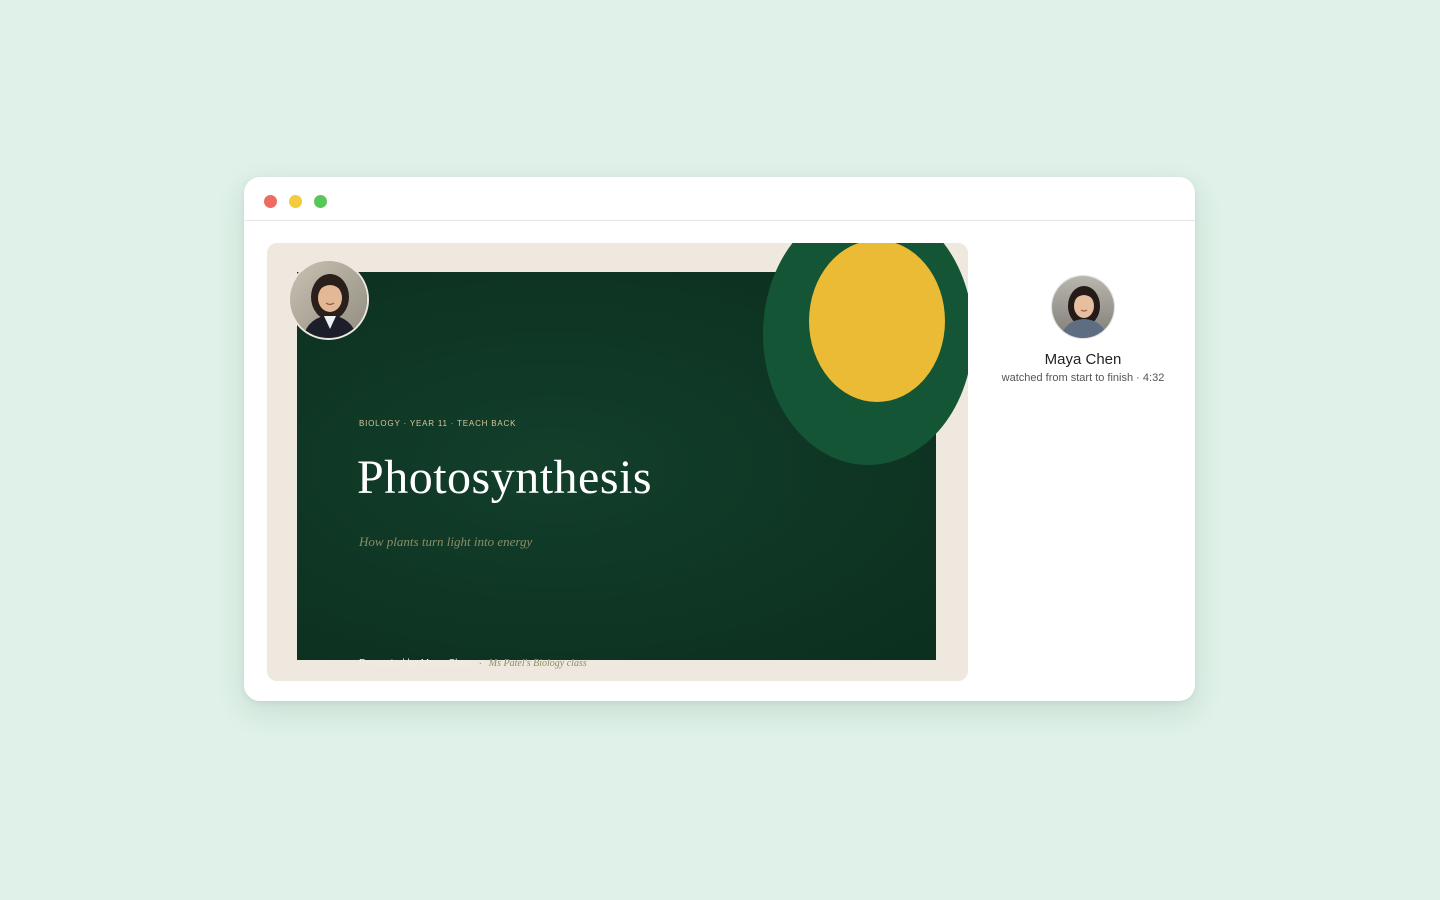 The height and width of the screenshot is (900, 1440). I want to click on viewer-avatar, so click(1083, 307).